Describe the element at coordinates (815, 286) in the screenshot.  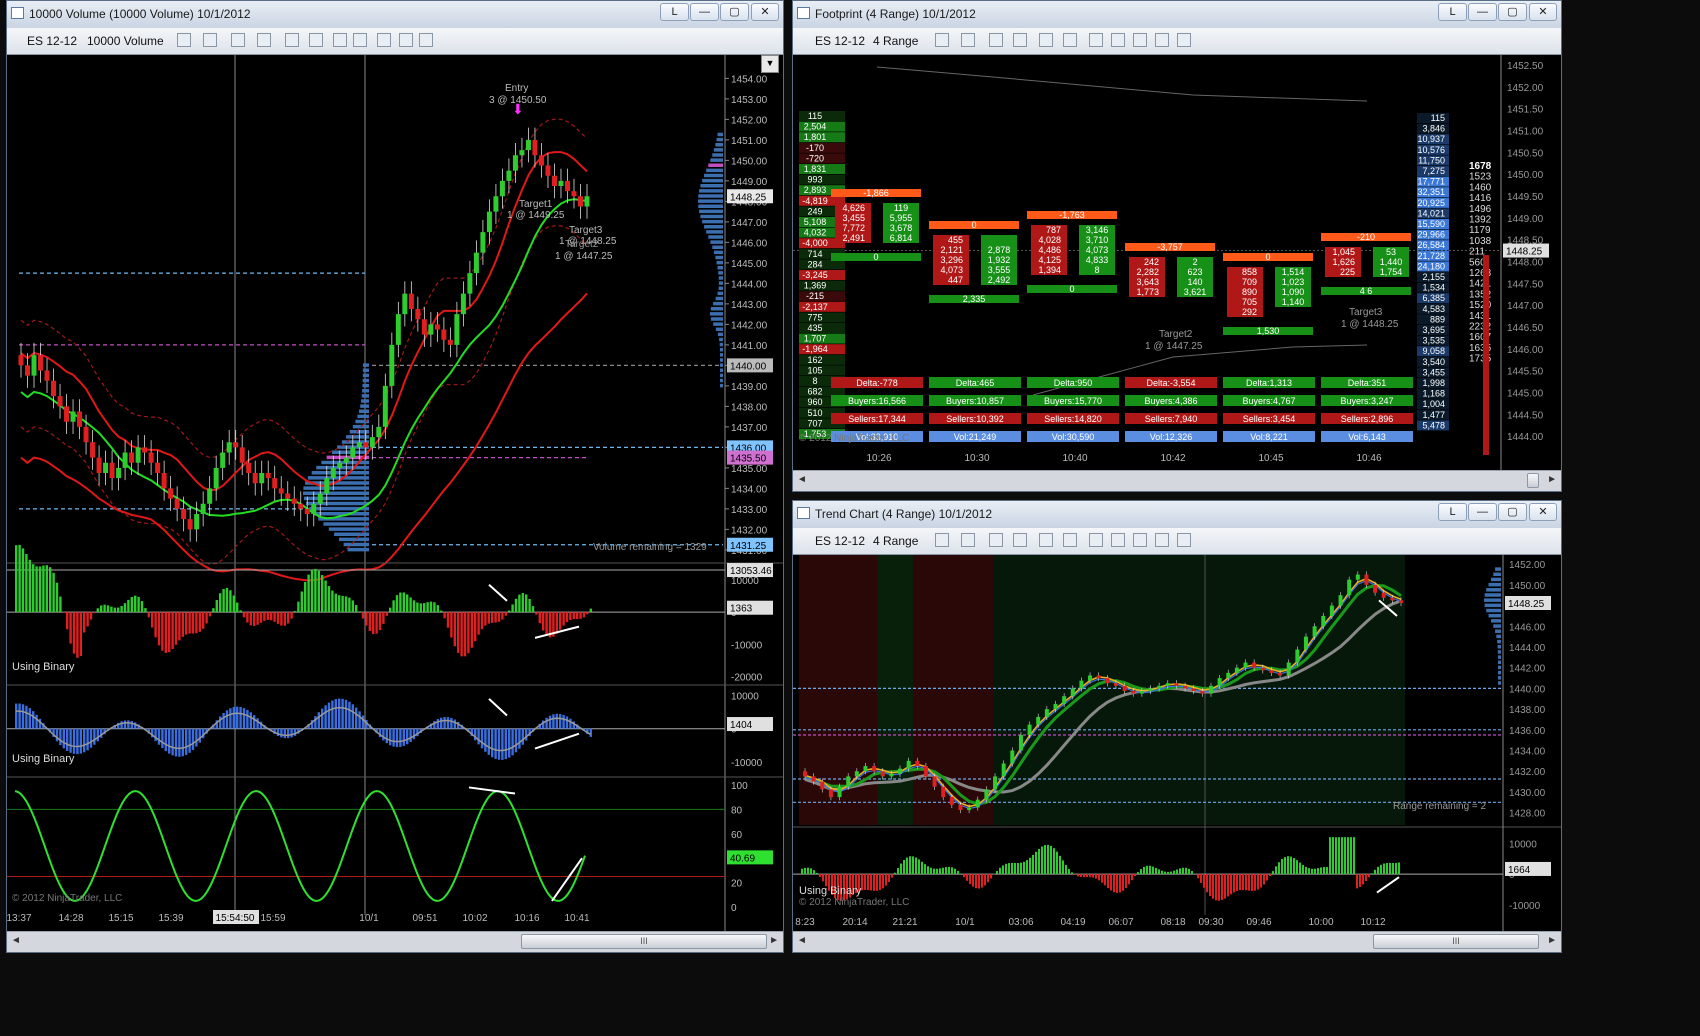
I see `left-ladder-value: 1,369` at that location.